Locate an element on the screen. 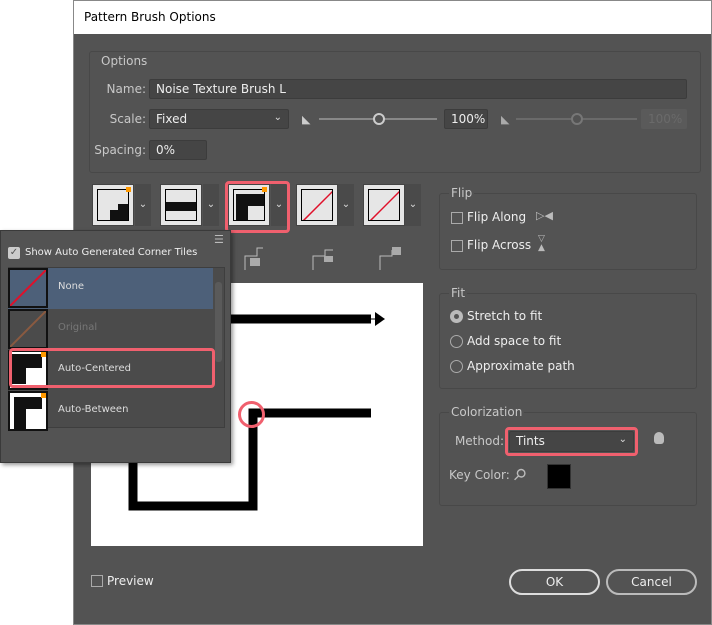 The height and width of the screenshot is (625, 712). corner-highlight-circle is located at coordinates (251, 414).